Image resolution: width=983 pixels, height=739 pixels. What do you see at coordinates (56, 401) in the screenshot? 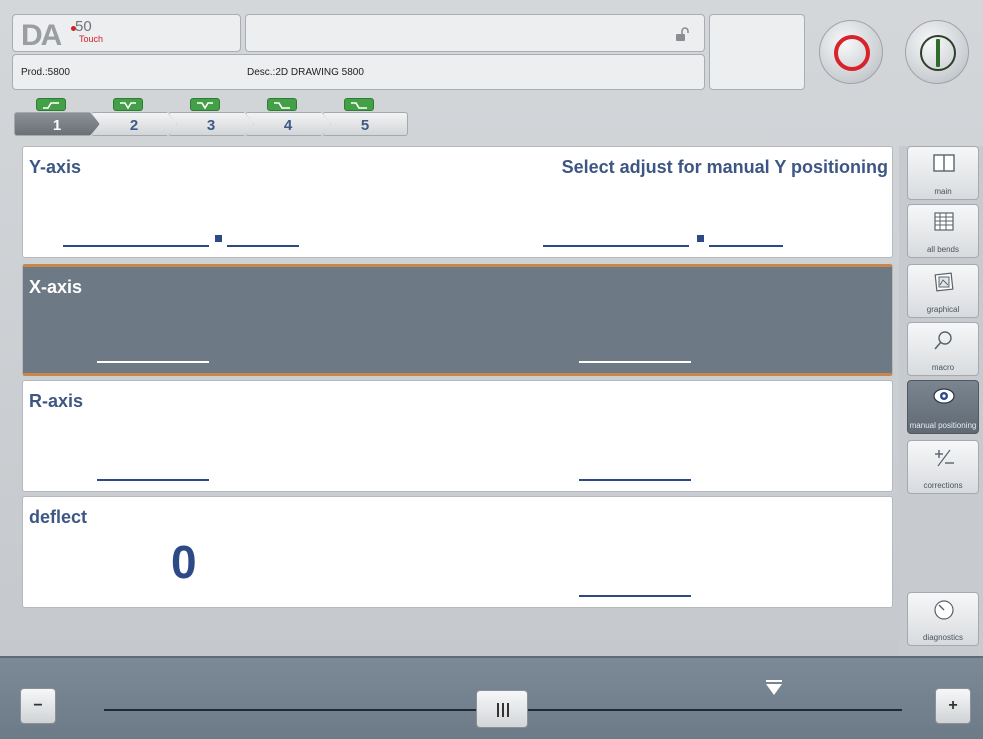
I see `r-axis-title: R-axis` at bounding box center [56, 401].